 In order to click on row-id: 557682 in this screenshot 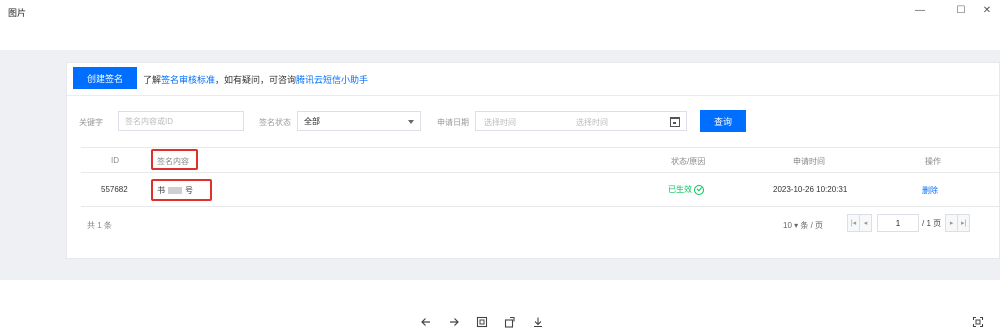, I will do `click(114, 189)`.